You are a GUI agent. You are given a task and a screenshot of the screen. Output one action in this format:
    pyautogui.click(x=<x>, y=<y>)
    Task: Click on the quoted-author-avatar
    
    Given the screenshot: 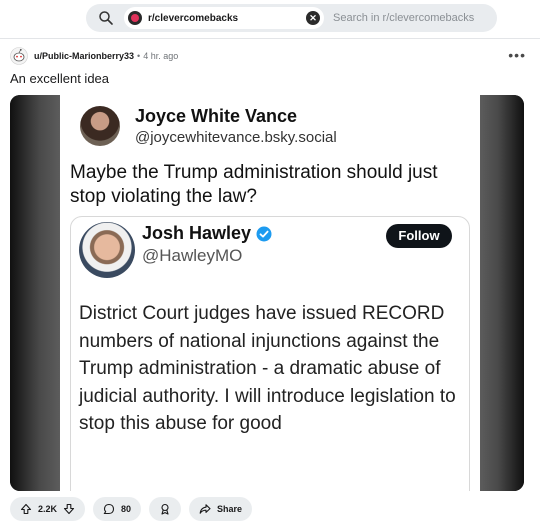 What is the action you would take?
    pyautogui.click(x=107, y=250)
    